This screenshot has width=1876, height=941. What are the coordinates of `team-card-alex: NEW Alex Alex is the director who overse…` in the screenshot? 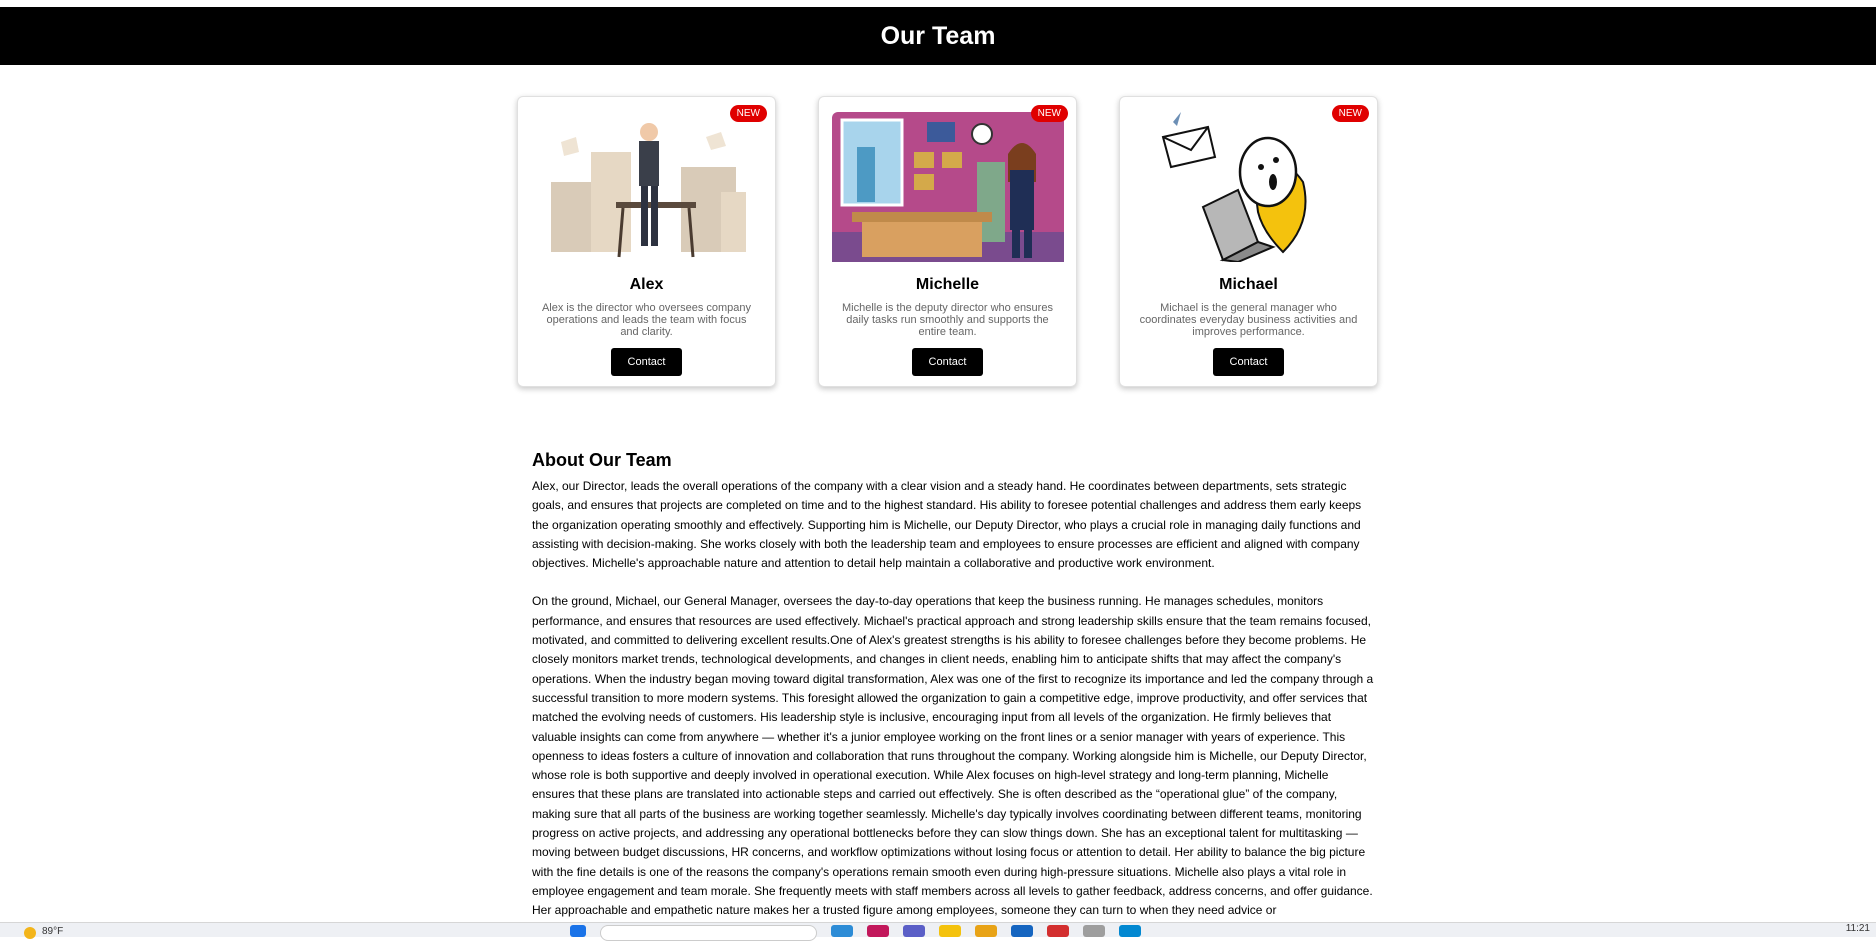 It's located at (646, 241).